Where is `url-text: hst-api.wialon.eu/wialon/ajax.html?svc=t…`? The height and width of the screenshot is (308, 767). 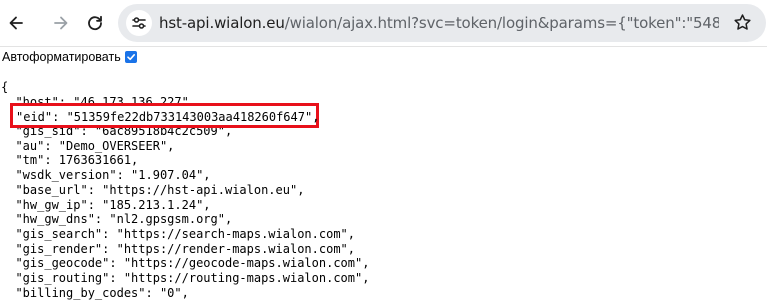 url-text: hst-api.wialon.eu/wialon/ajax.html?svc=t… is located at coordinates (439, 23).